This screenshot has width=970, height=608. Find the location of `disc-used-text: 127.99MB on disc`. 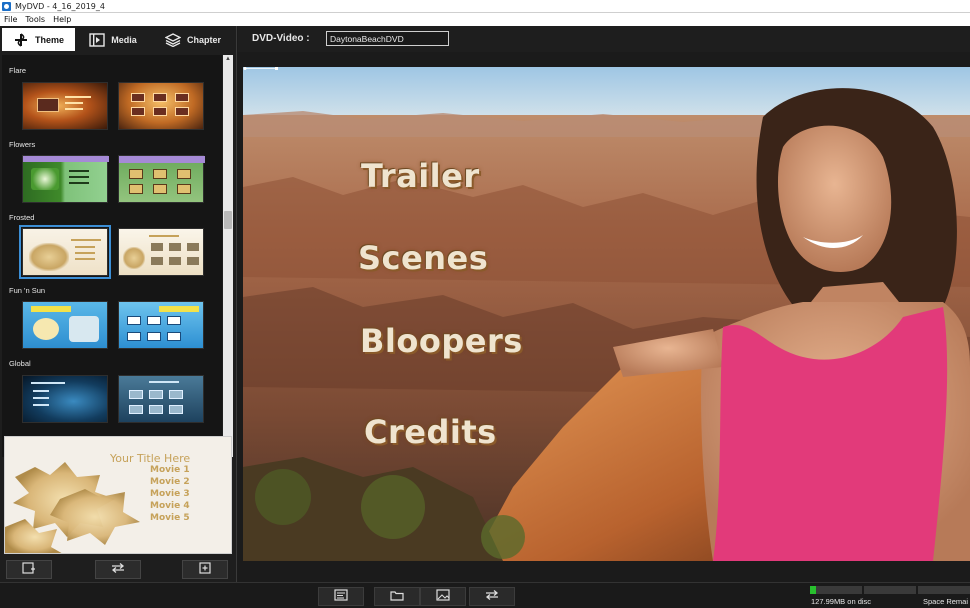

disc-used-text: 127.99MB on disc is located at coordinates (841, 601).